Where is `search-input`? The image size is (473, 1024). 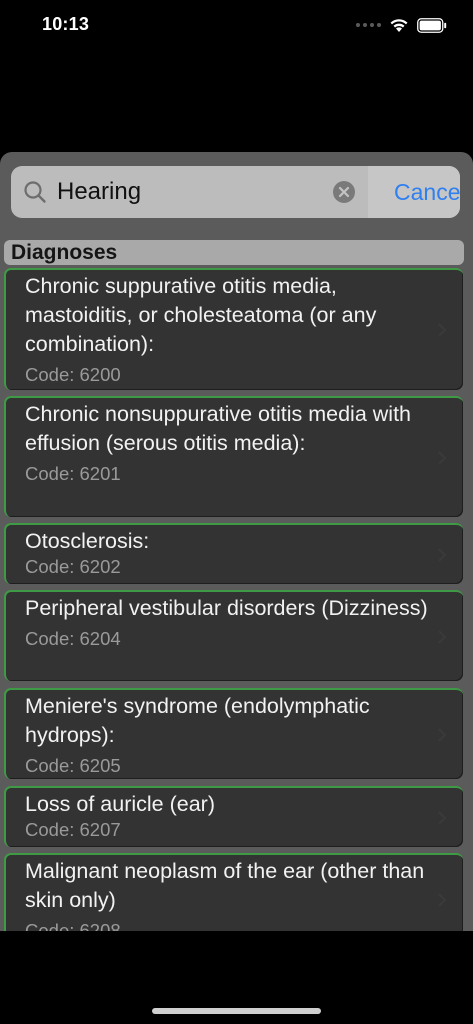 search-input is located at coordinates (192, 192).